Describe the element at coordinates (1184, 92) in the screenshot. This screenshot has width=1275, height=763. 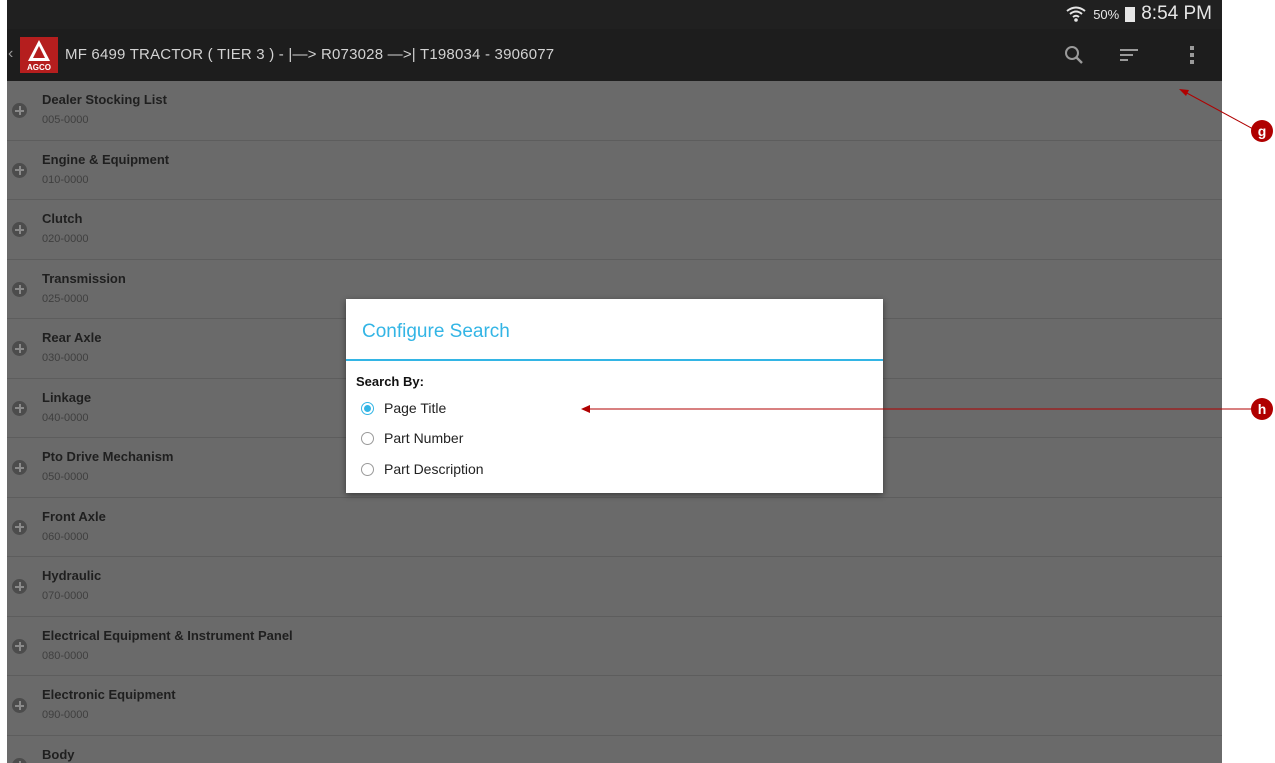
I see `annotation-arrowhead-g` at that location.